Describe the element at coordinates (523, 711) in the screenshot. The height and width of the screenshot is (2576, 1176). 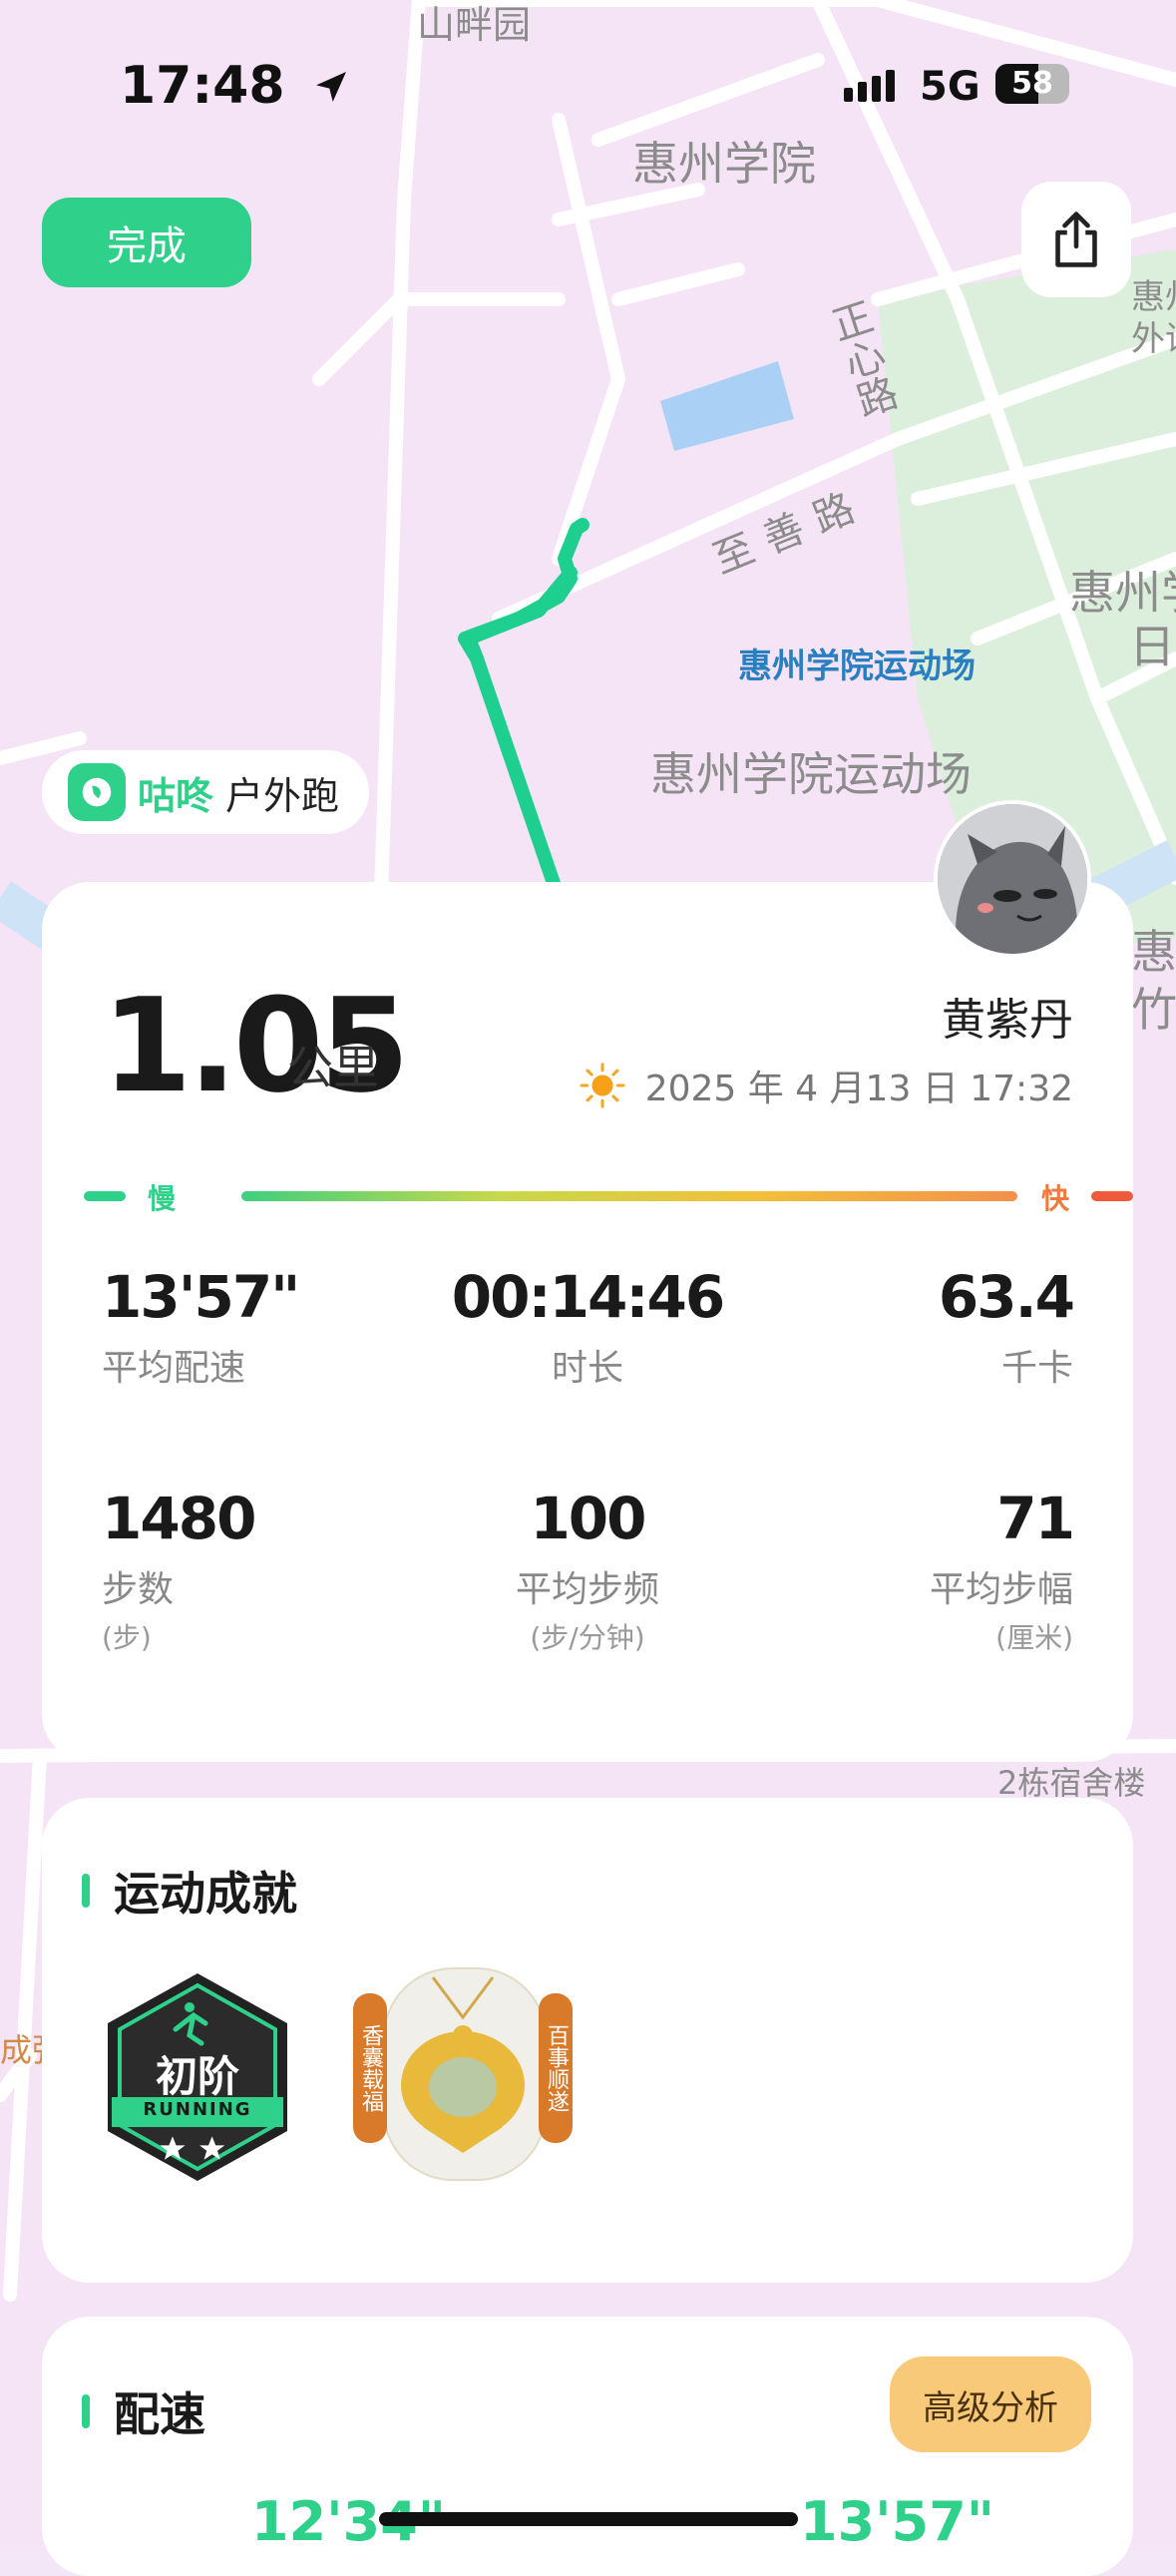
I see `route-line` at that location.